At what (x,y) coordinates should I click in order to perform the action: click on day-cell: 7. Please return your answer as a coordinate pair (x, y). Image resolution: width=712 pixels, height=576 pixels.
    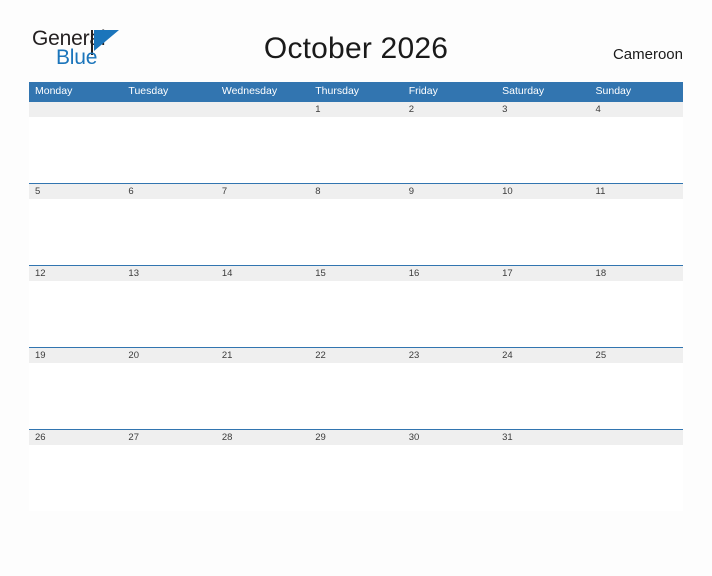
    Looking at the image, I should click on (262, 191).